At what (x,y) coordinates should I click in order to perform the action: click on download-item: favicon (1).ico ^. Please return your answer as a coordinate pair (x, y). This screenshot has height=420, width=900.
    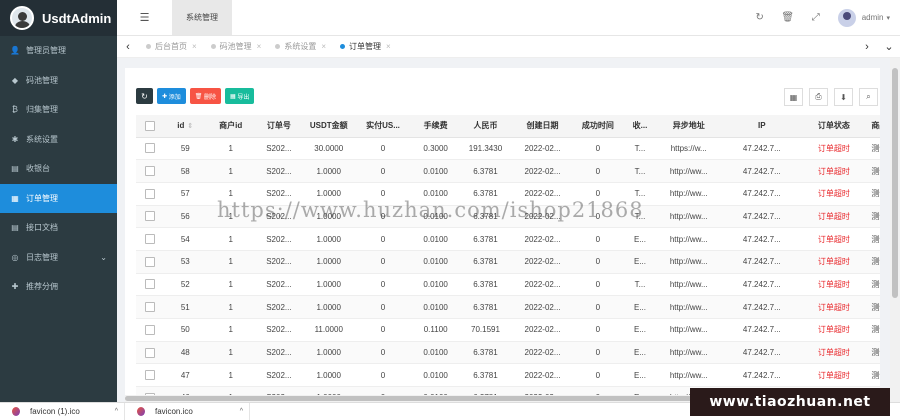
    Looking at the image, I should click on (62, 411).